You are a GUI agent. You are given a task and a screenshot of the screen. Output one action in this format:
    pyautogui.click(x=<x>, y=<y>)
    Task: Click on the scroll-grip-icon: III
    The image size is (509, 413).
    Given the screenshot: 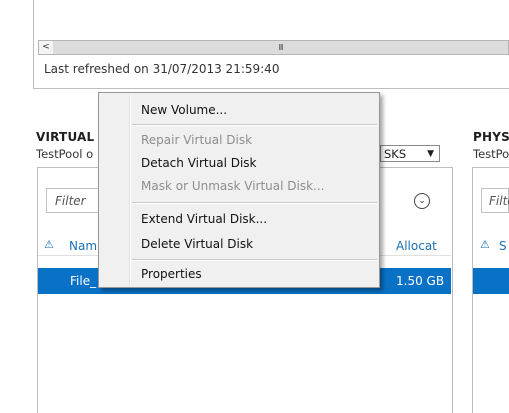 What is the action you would take?
    pyautogui.click(x=280, y=47)
    